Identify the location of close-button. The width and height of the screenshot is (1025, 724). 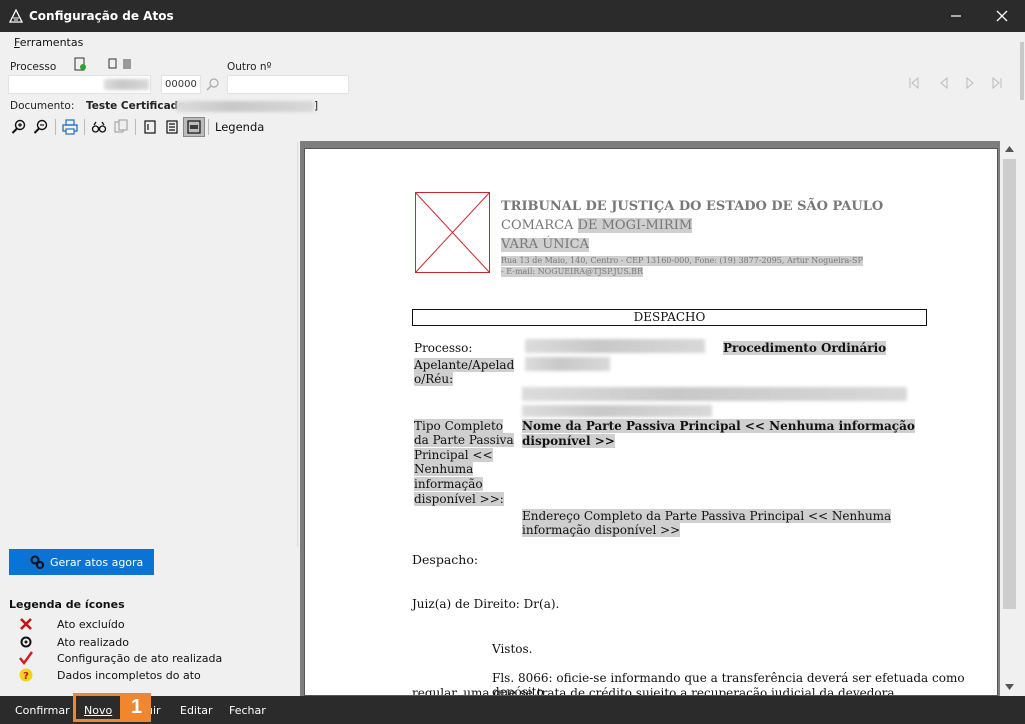
(1002, 16).